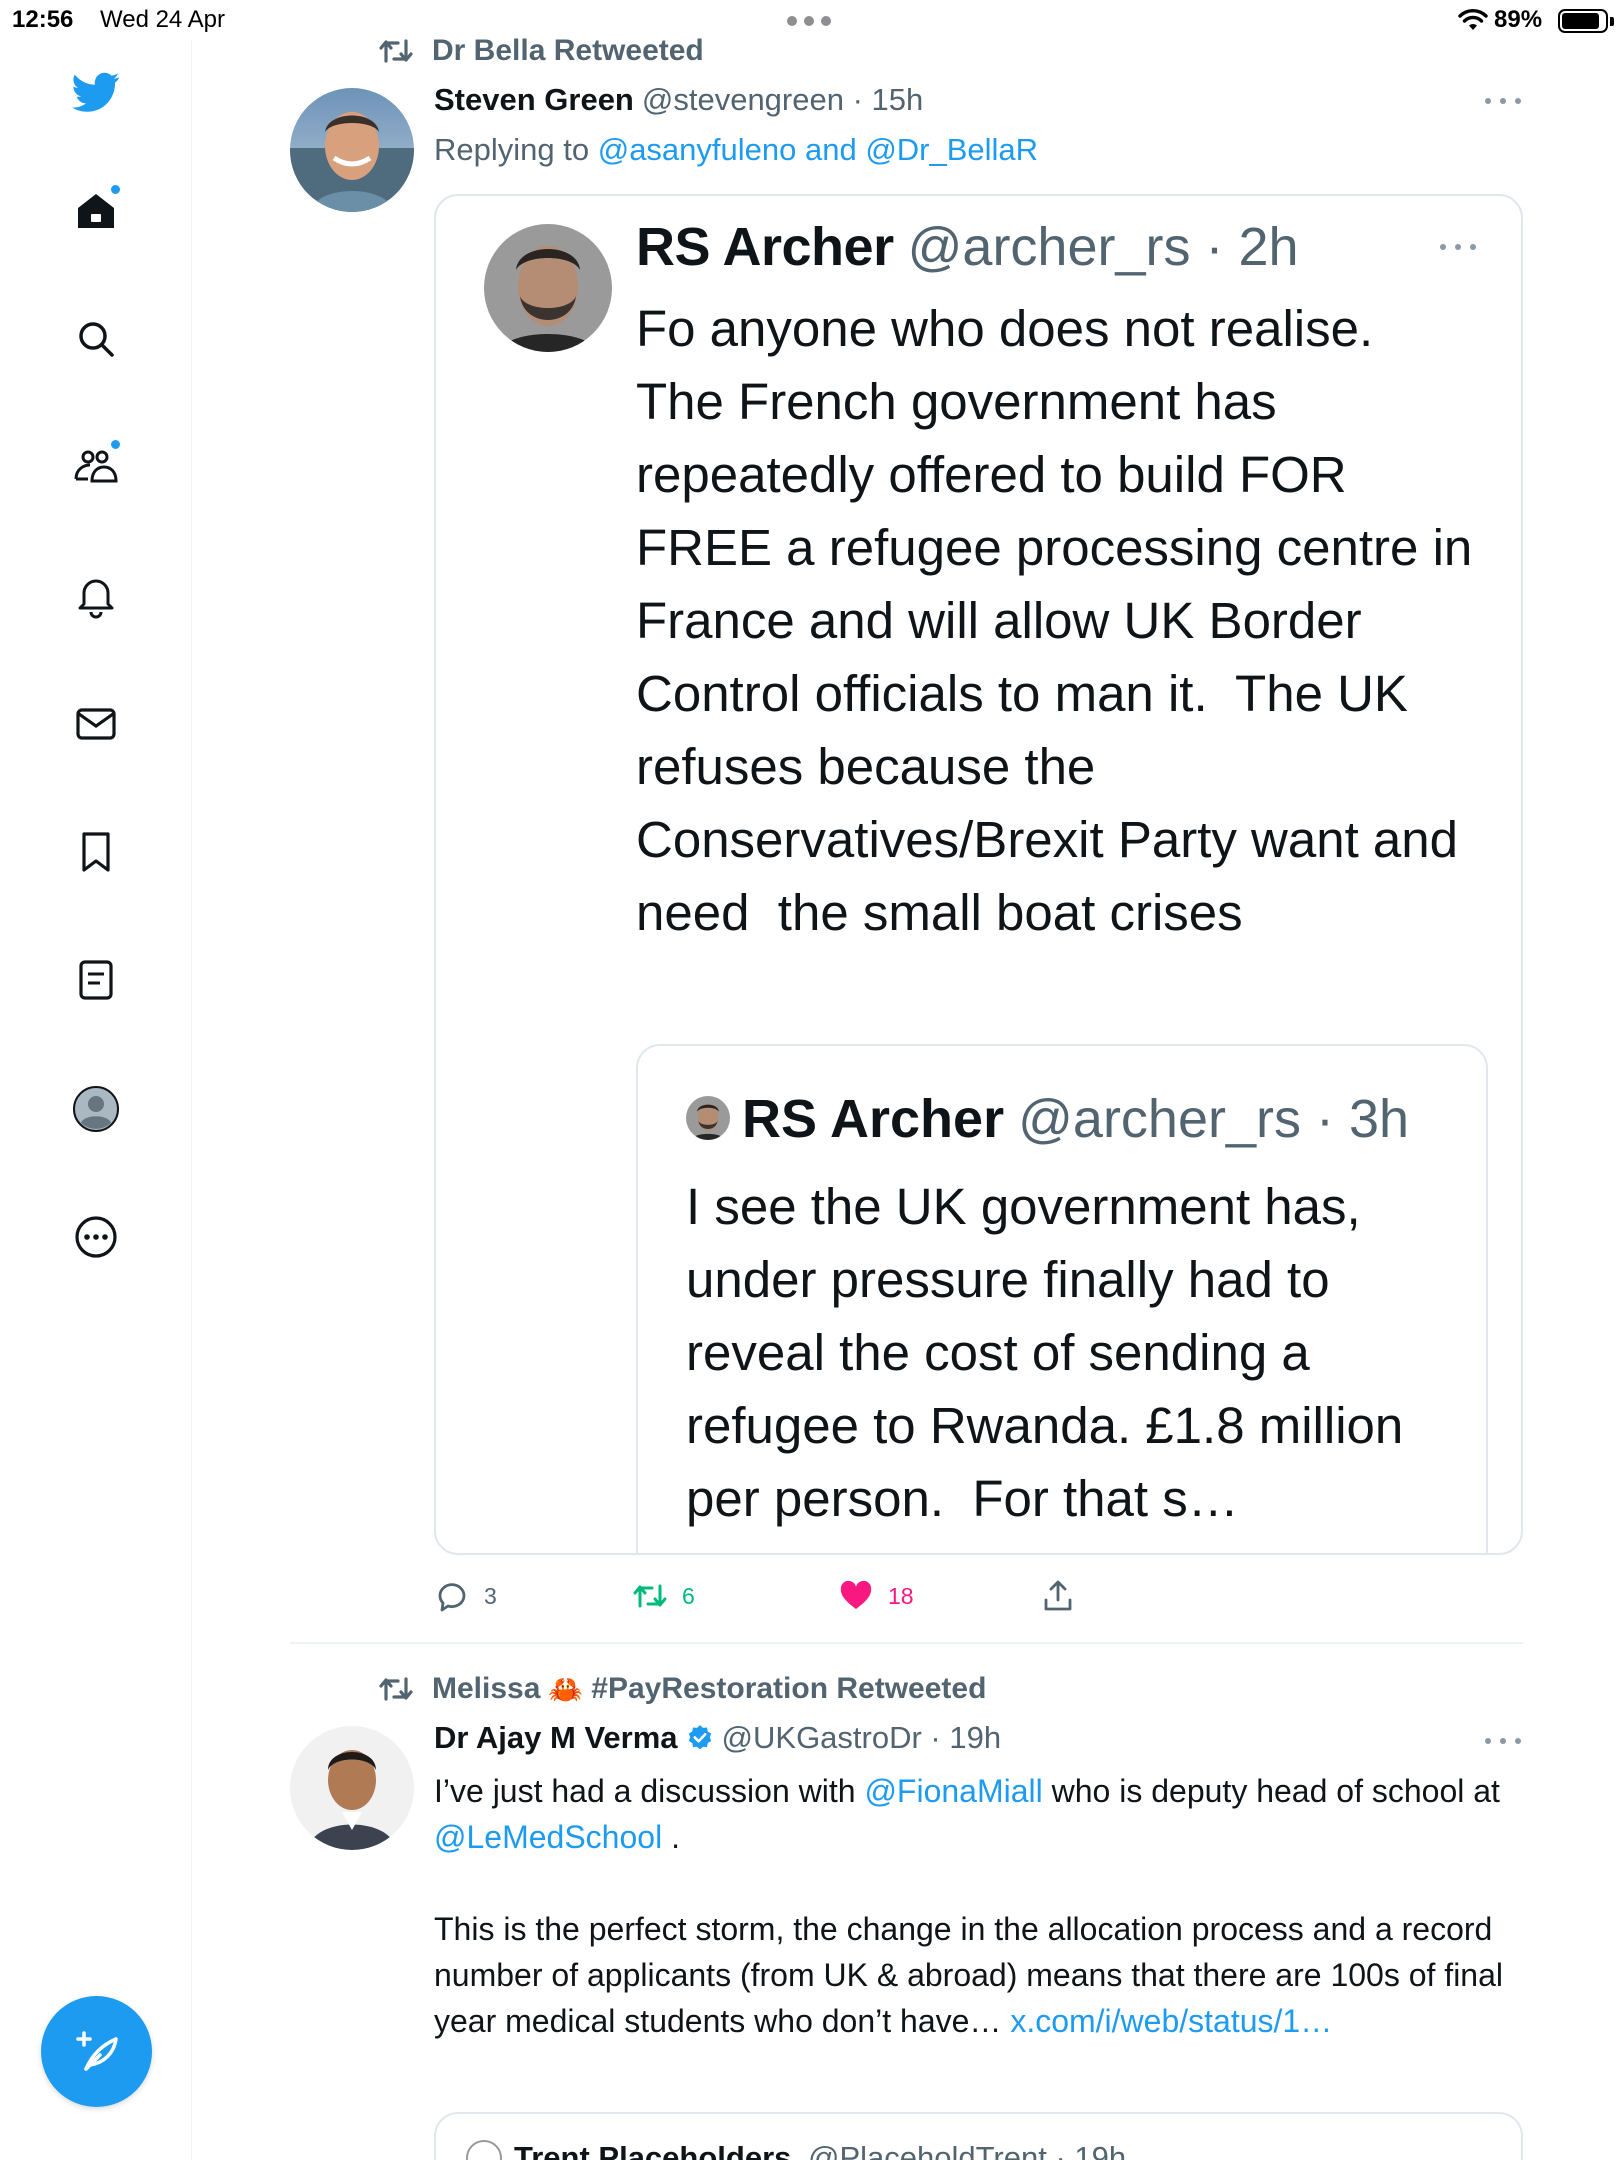 This screenshot has width=1620, height=2160. What do you see at coordinates (486, 1689) in the screenshot?
I see `retweeted-by-name-2: Melissa` at bounding box center [486, 1689].